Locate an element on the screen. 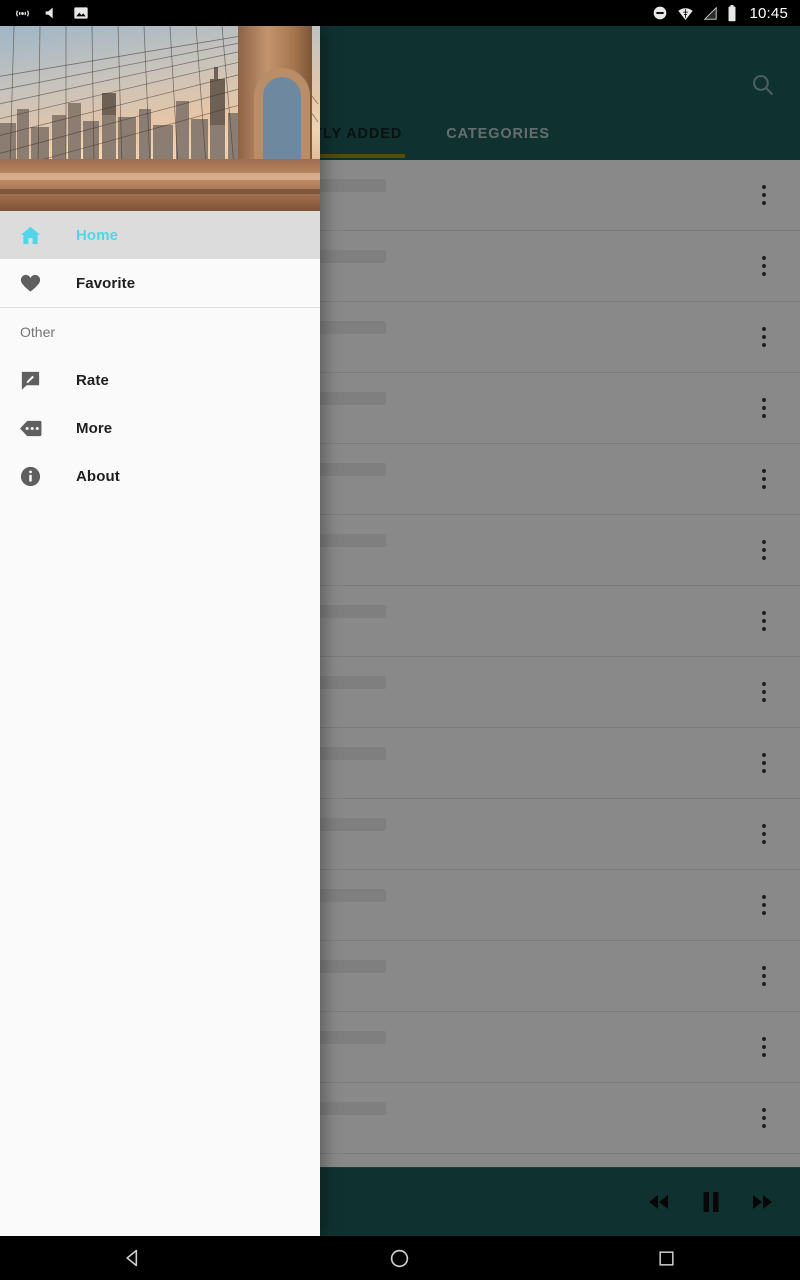  sidebar-item-label: Favorite is located at coordinates (106, 283).